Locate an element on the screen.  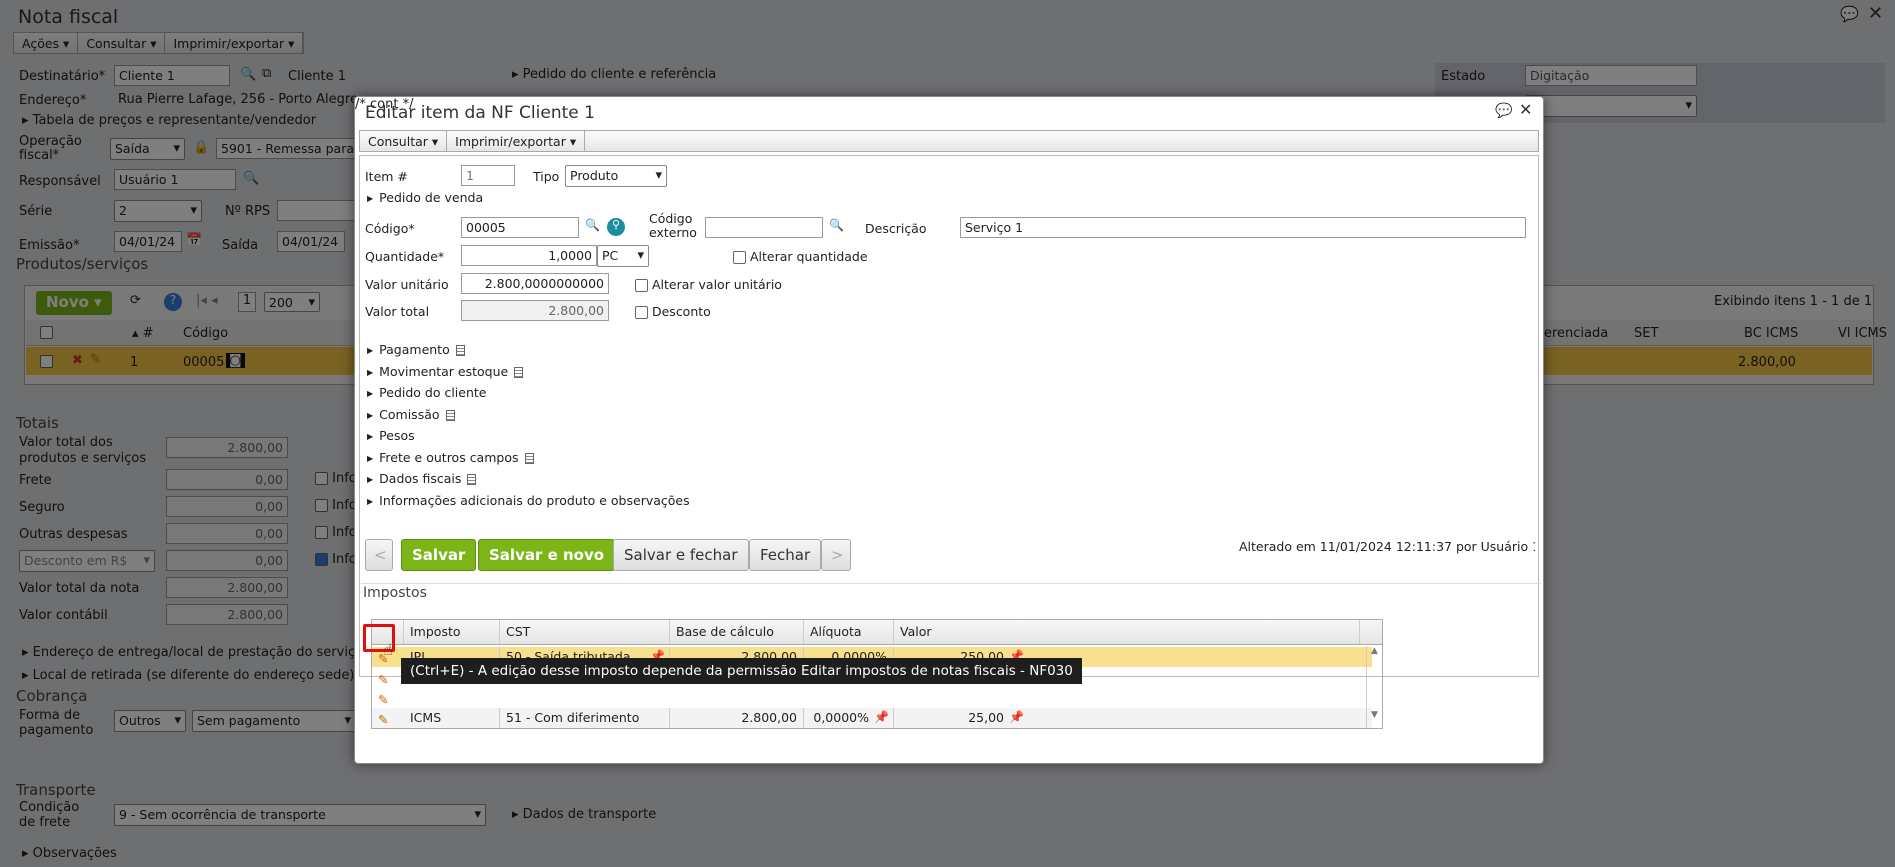
codigo-input: 00005 is located at coordinates (520, 227).